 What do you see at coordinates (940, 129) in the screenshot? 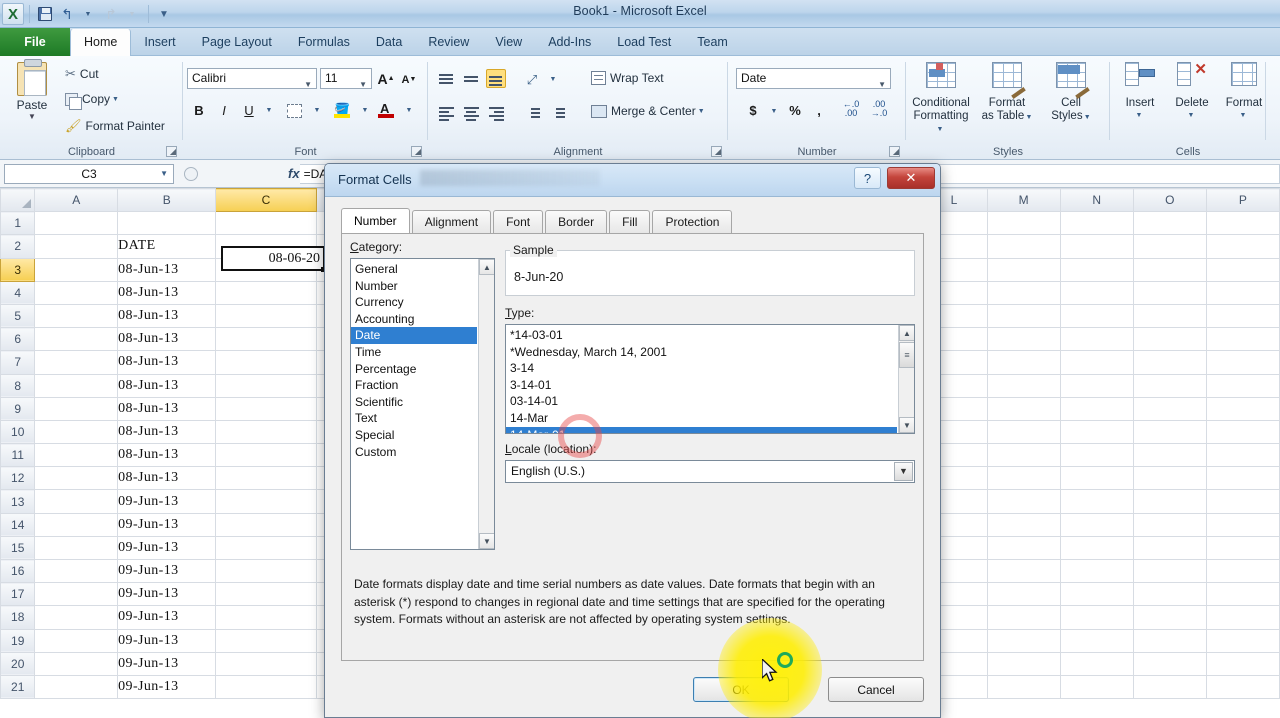
I see `cf-dropdown-icon: ▼` at bounding box center [940, 129].